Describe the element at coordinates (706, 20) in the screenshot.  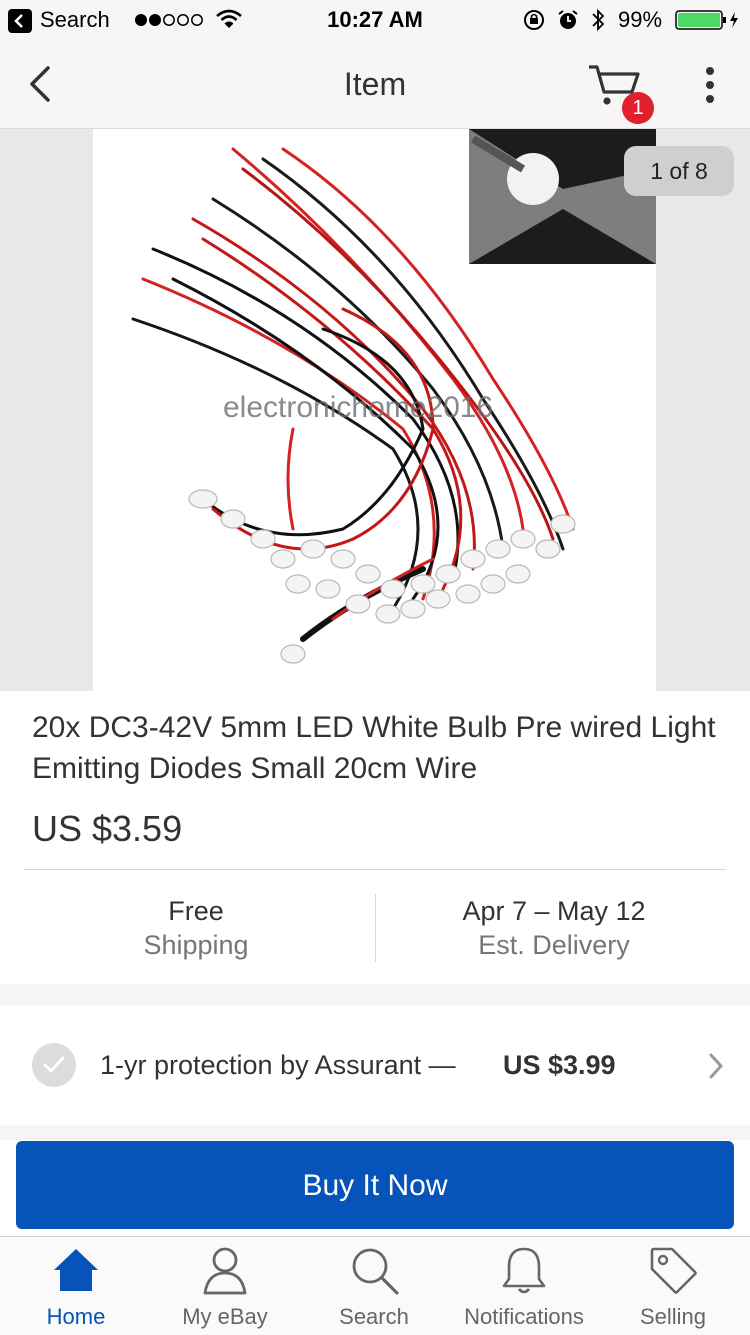
I see `battery-icon` at that location.